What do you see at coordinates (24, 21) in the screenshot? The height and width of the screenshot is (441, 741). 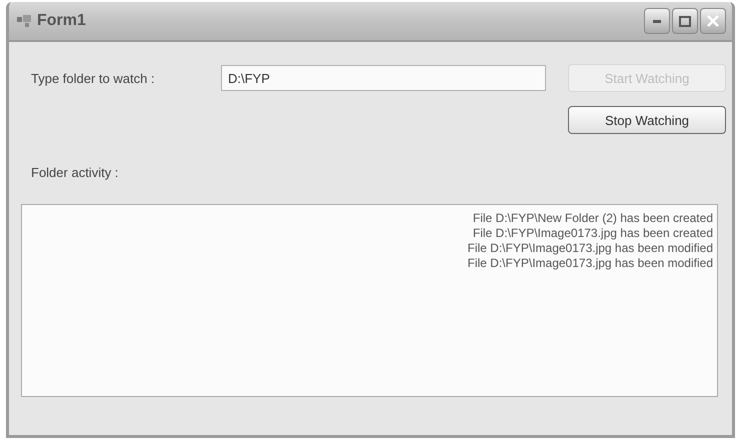 I see `app-icon` at bounding box center [24, 21].